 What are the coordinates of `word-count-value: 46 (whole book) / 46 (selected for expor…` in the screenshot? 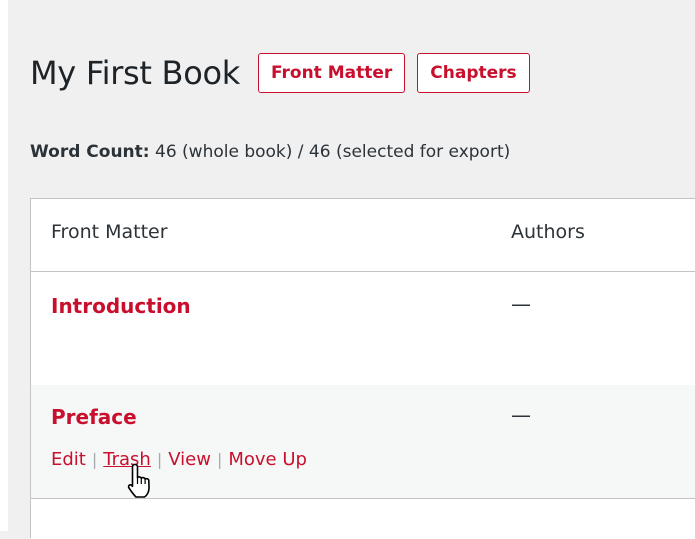 It's located at (330, 152).